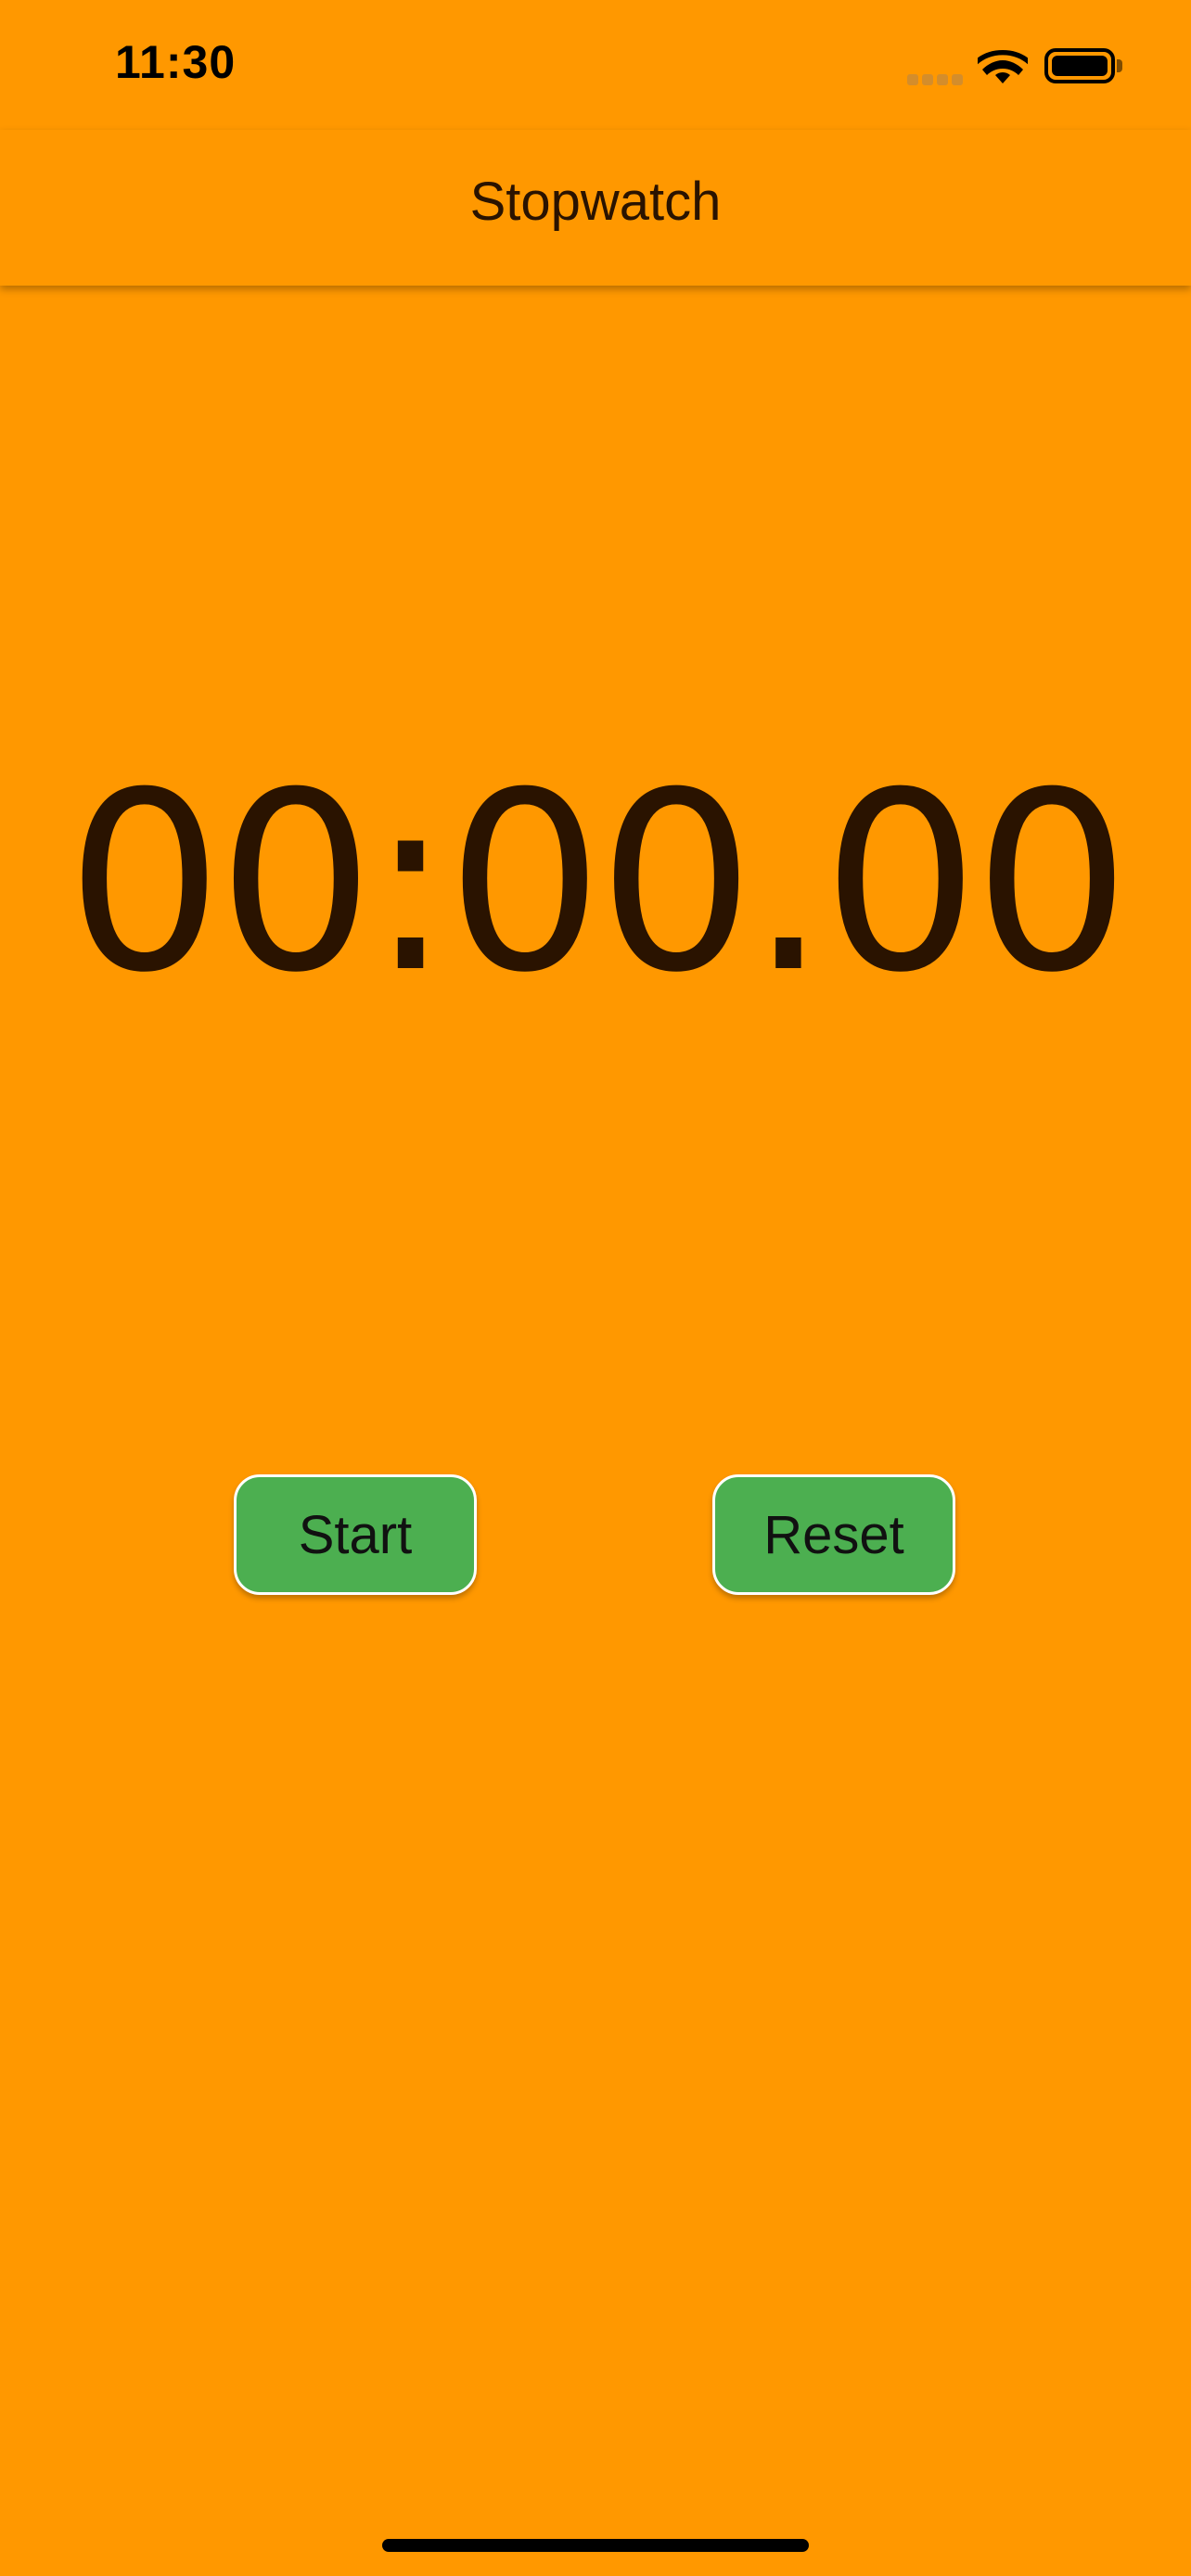  I want to click on start-button: Start, so click(355, 1534).